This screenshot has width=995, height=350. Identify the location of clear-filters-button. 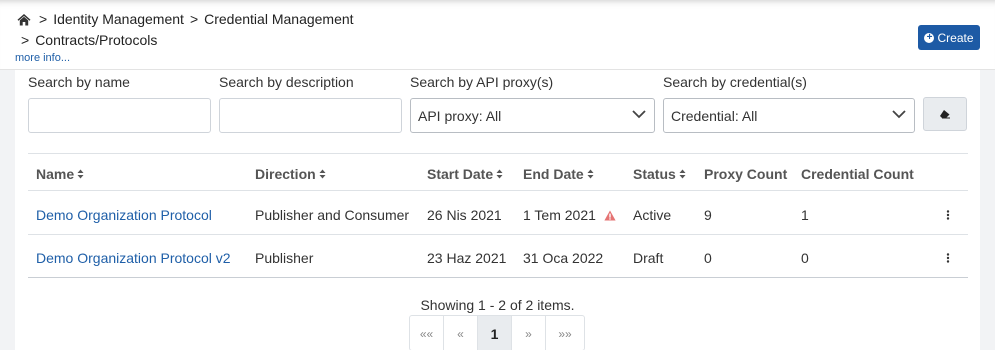
(945, 114).